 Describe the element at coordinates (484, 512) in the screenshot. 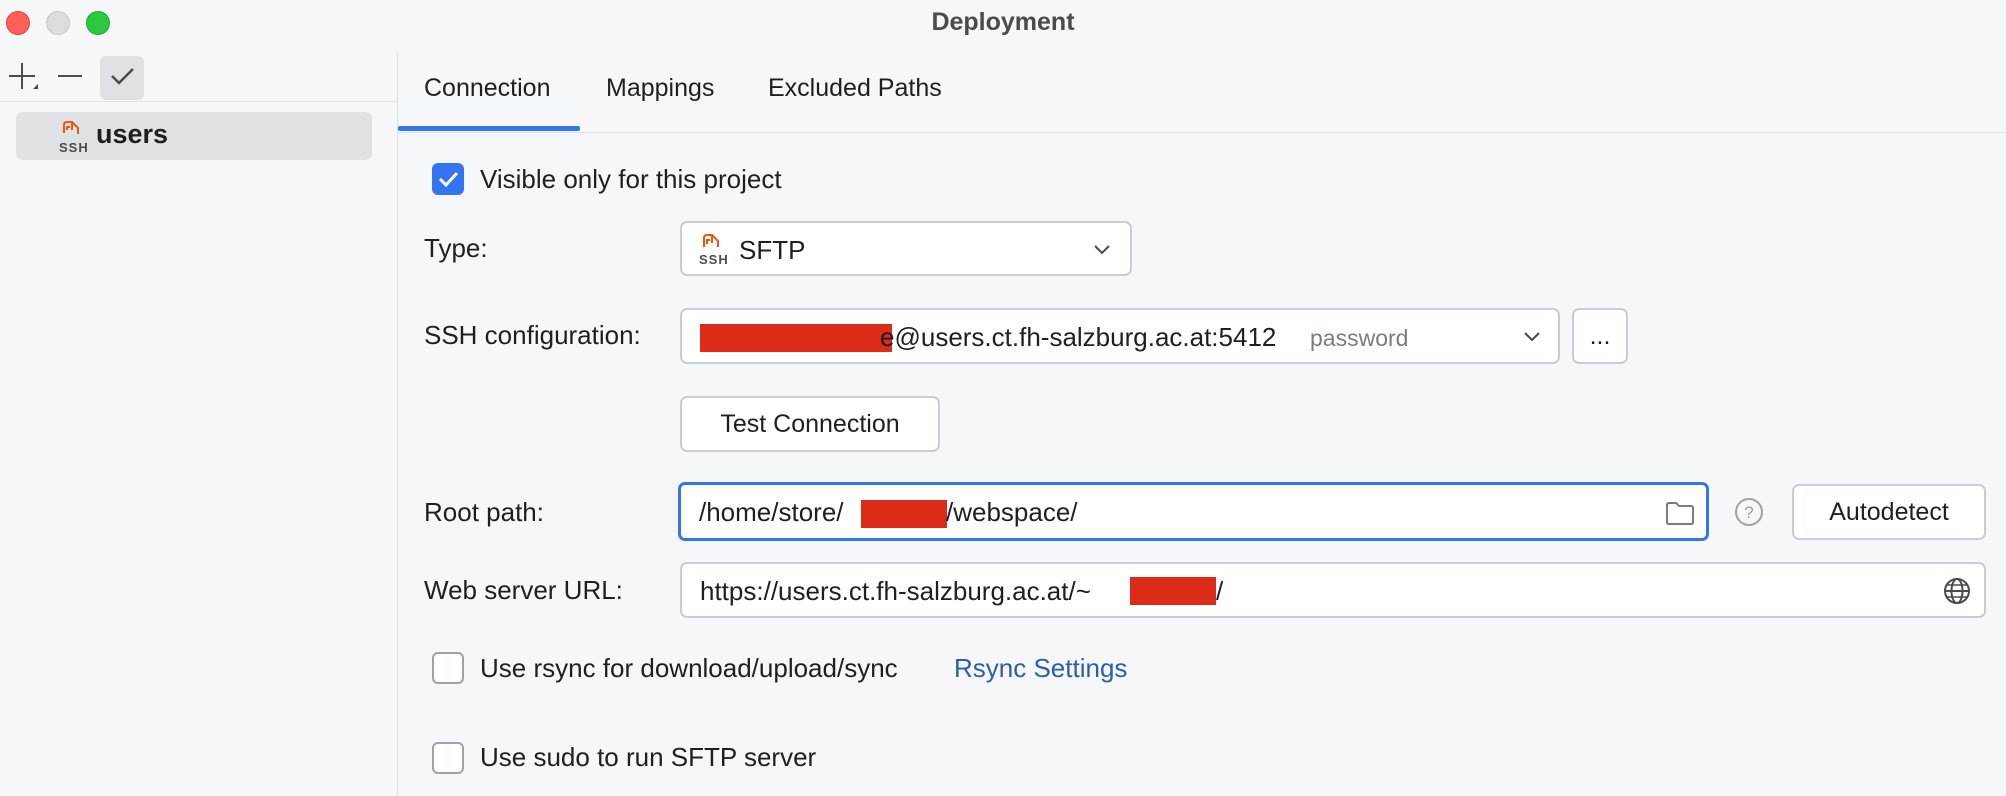

I see `root-path-label: Root path:` at that location.